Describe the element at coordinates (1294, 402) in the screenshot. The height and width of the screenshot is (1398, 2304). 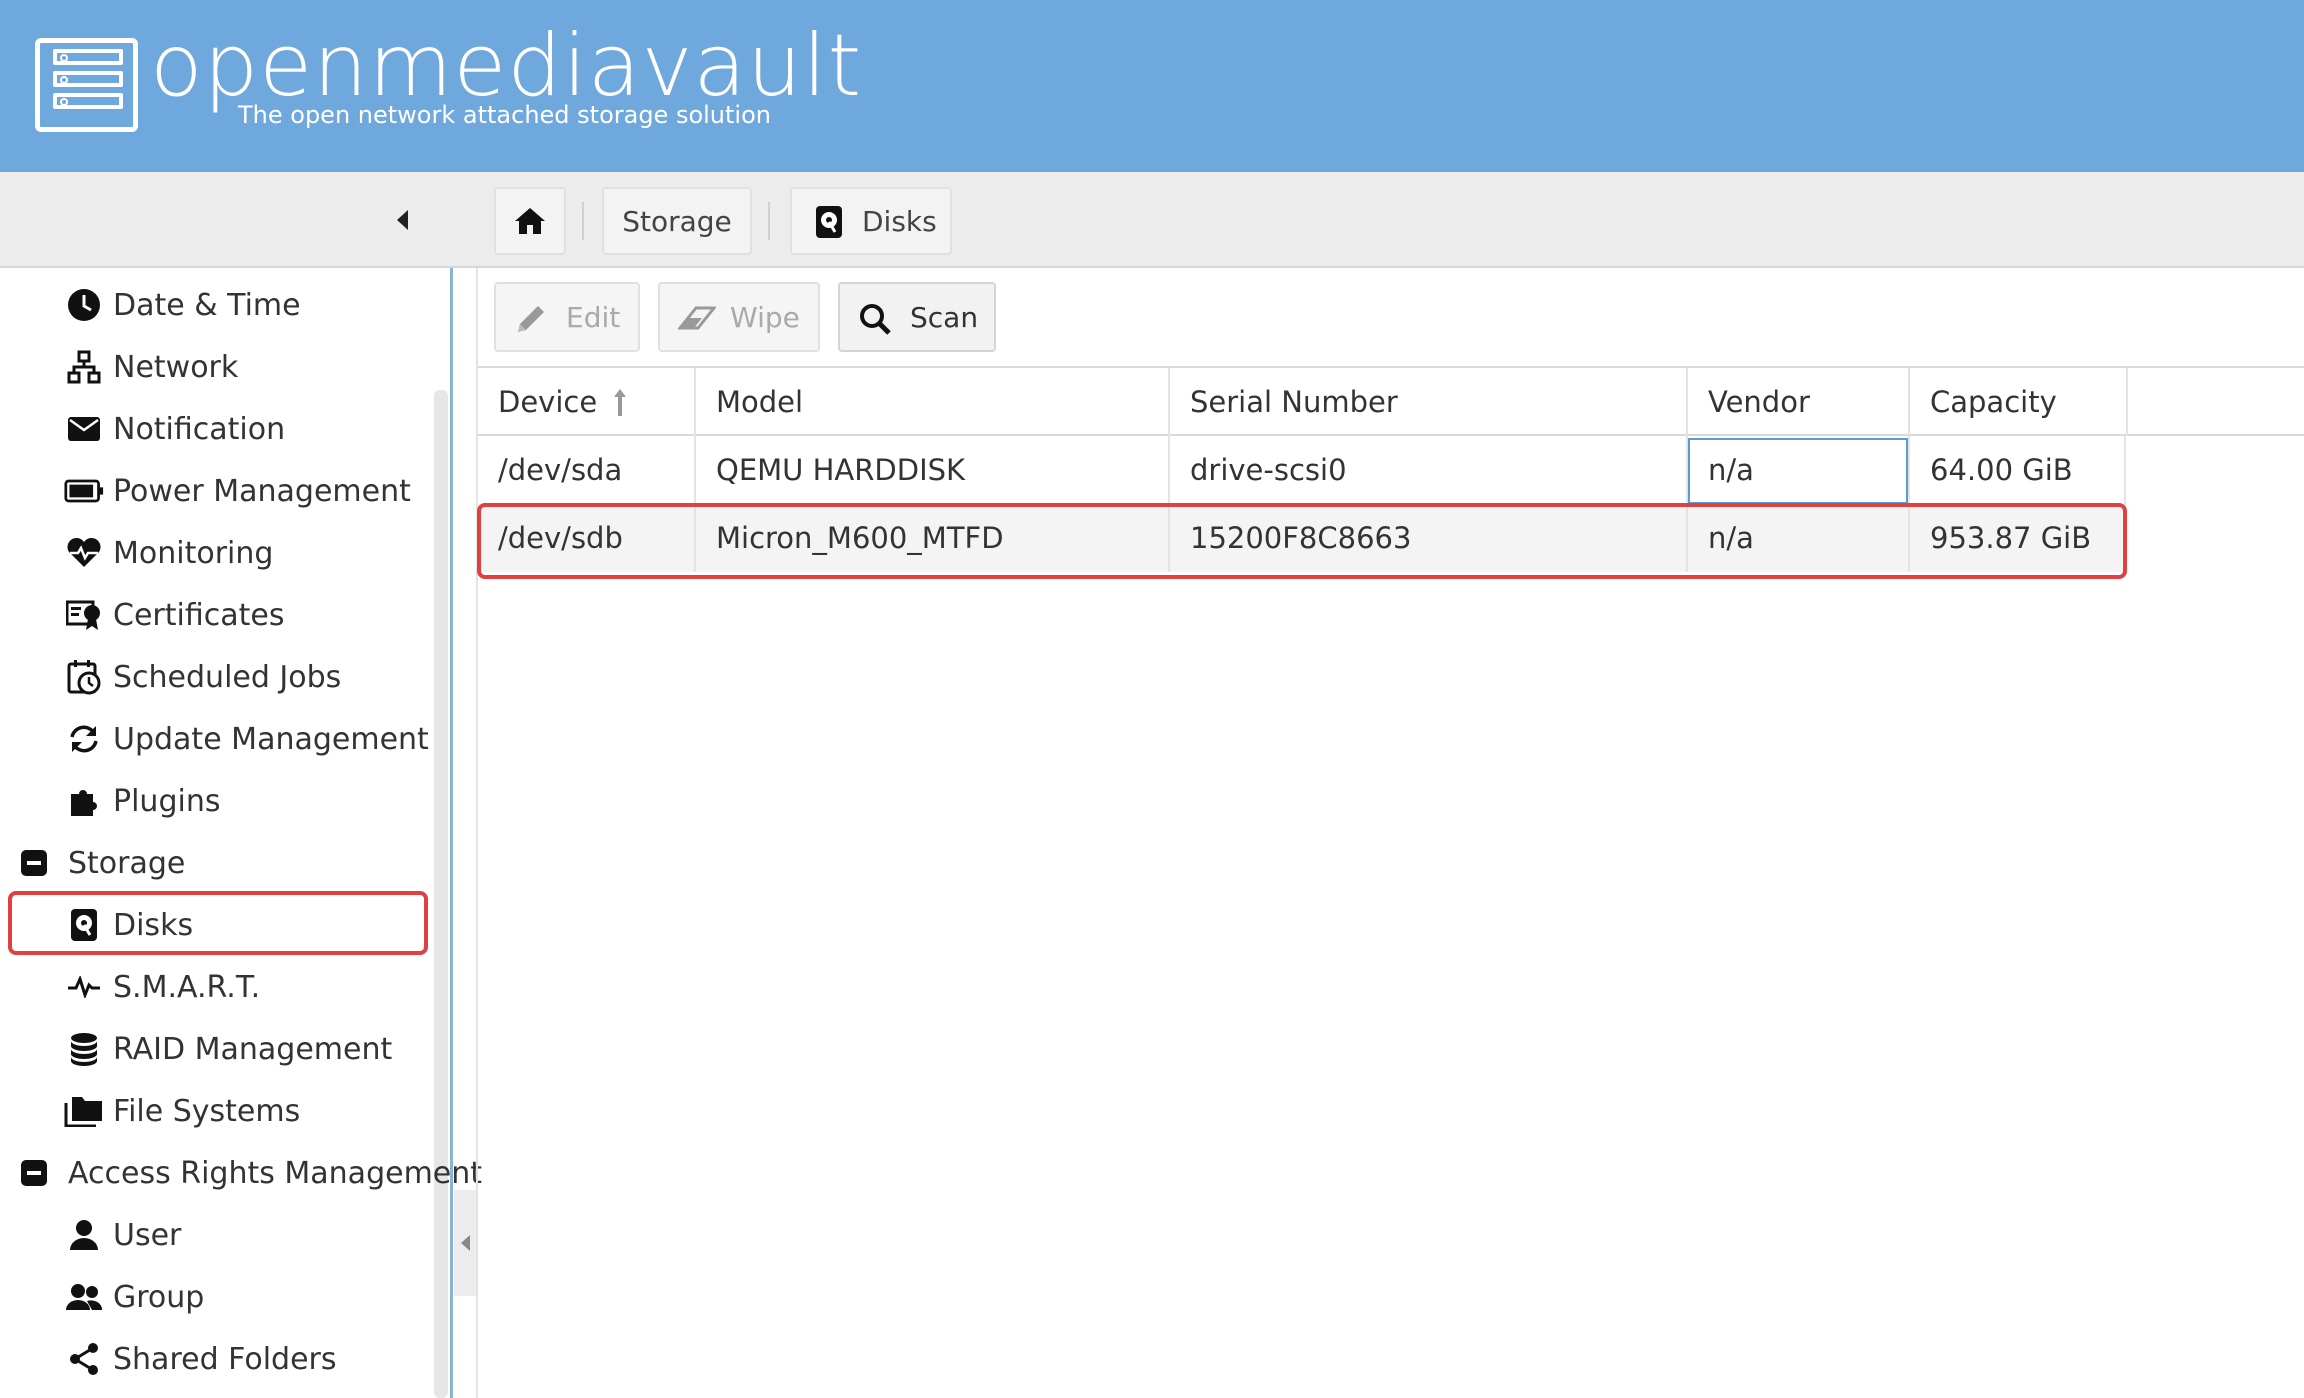
I see `column-header-label: Serial Number` at that location.